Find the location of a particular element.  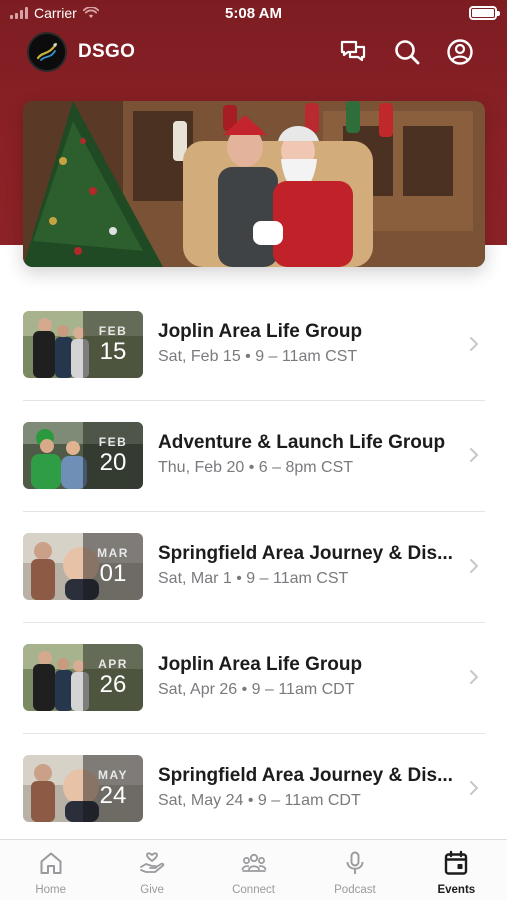

event-date-badge: MAY 24 is located at coordinates (113, 788).